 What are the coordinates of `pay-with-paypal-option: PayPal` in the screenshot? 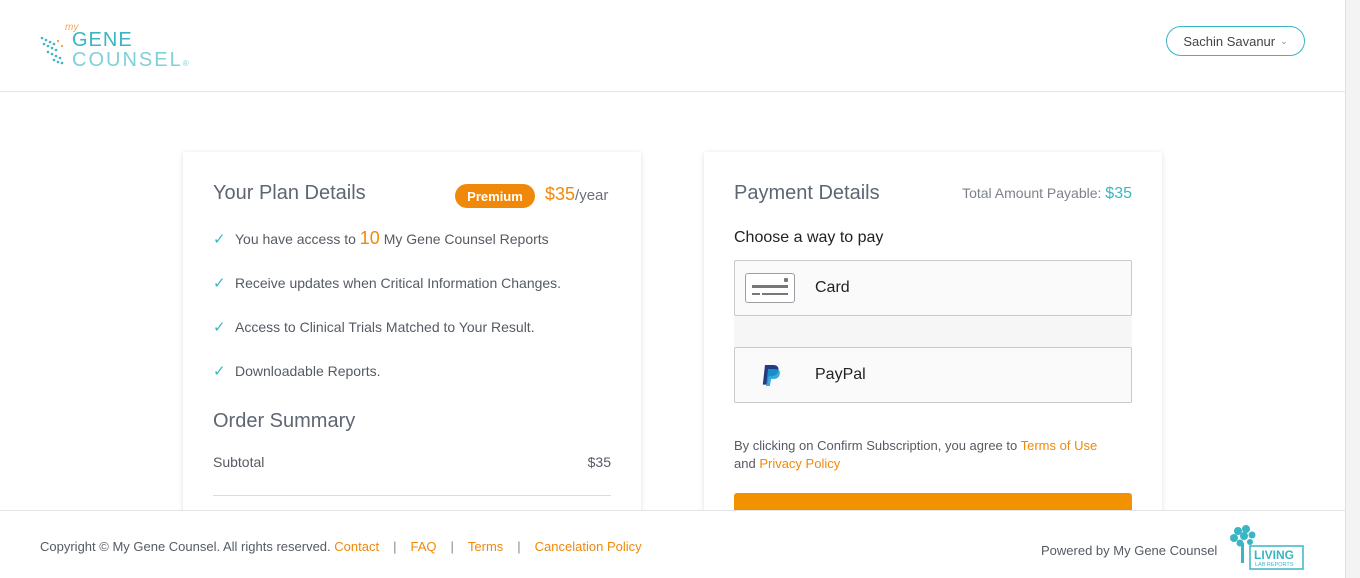 It's located at (933, 375).